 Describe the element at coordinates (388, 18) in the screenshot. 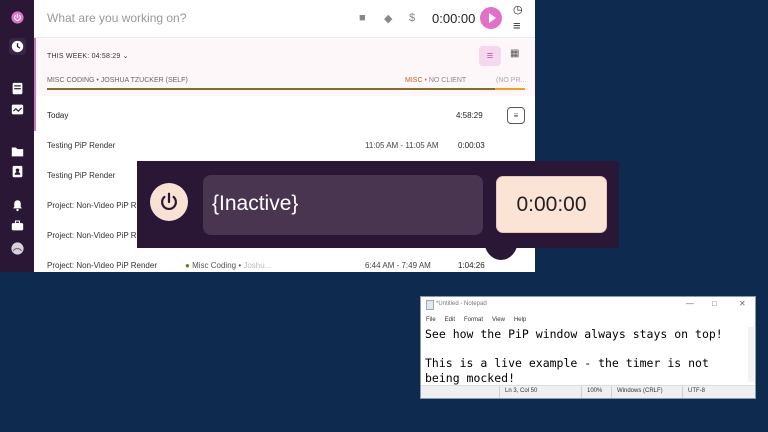

I see `tag-icon: ◆` at that location.